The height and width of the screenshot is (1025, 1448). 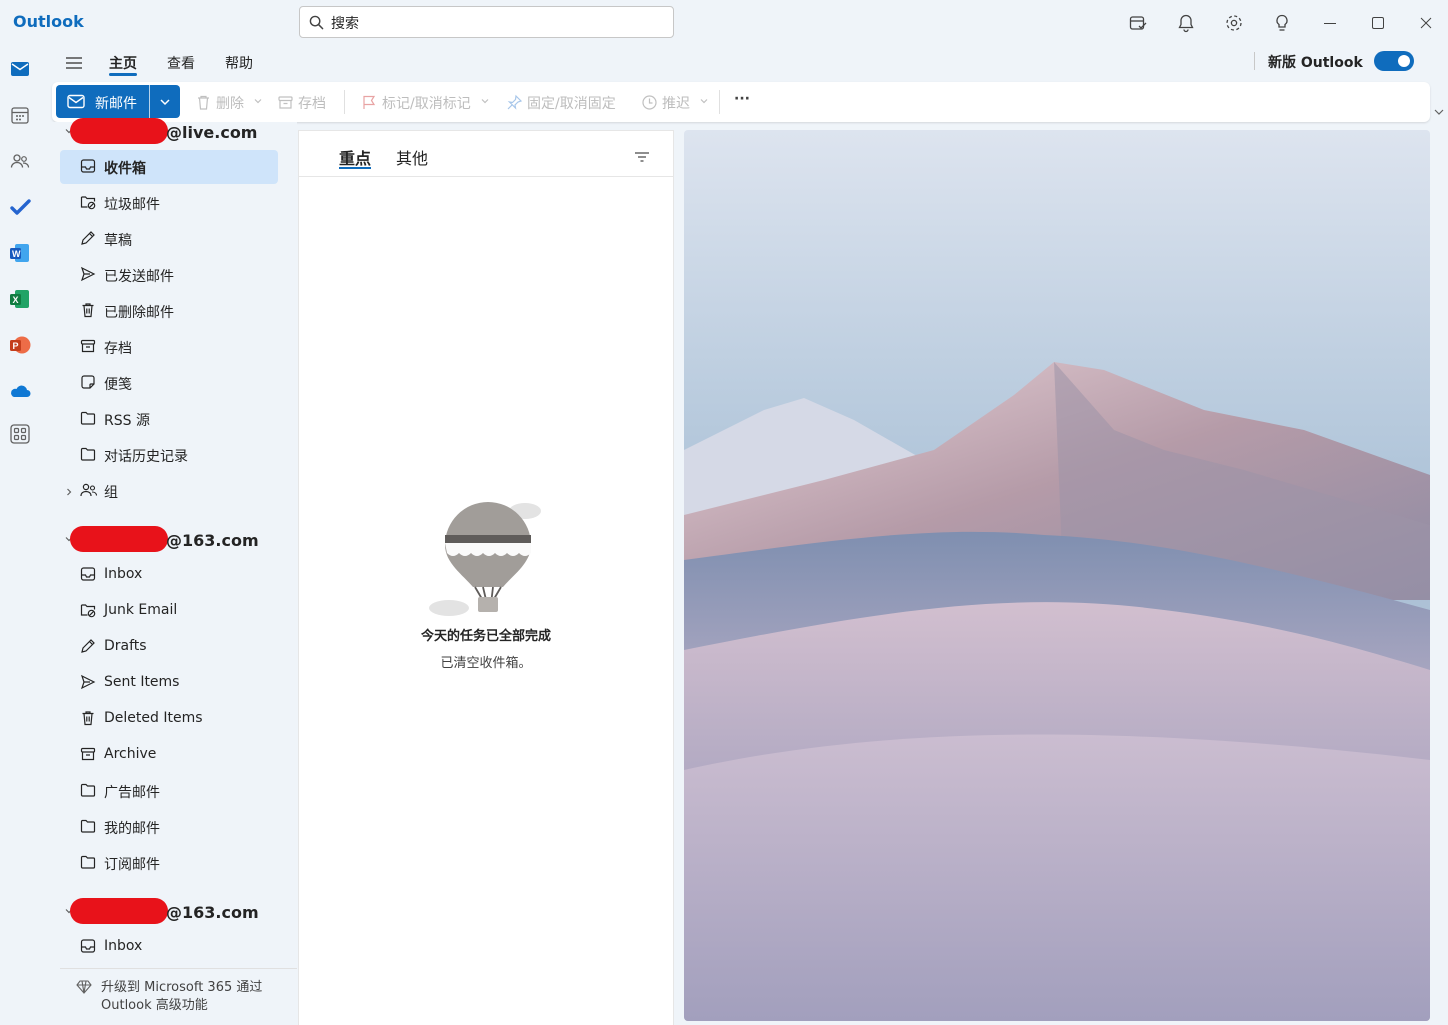 I want to click on search-placeholder: 搜索, so click(x=345, y=24).